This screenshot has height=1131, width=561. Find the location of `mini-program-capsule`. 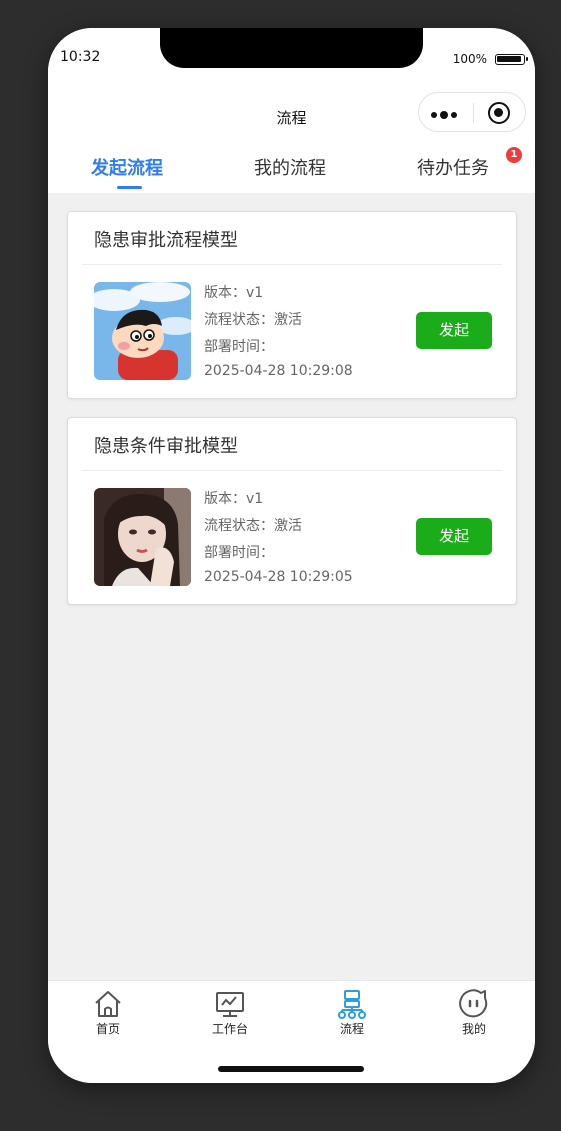

mini-program-capsule is located at coordinates (472, 112).